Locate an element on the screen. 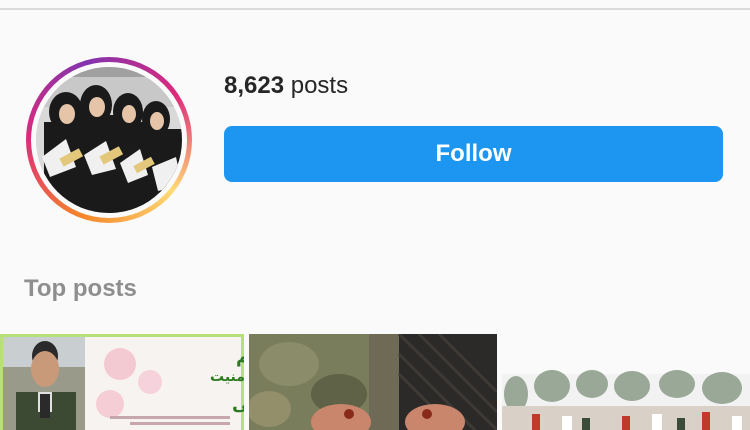 The height and width of the screenshot is (430, 750). post-count-unit: posts is located at coordinates (319, 85).